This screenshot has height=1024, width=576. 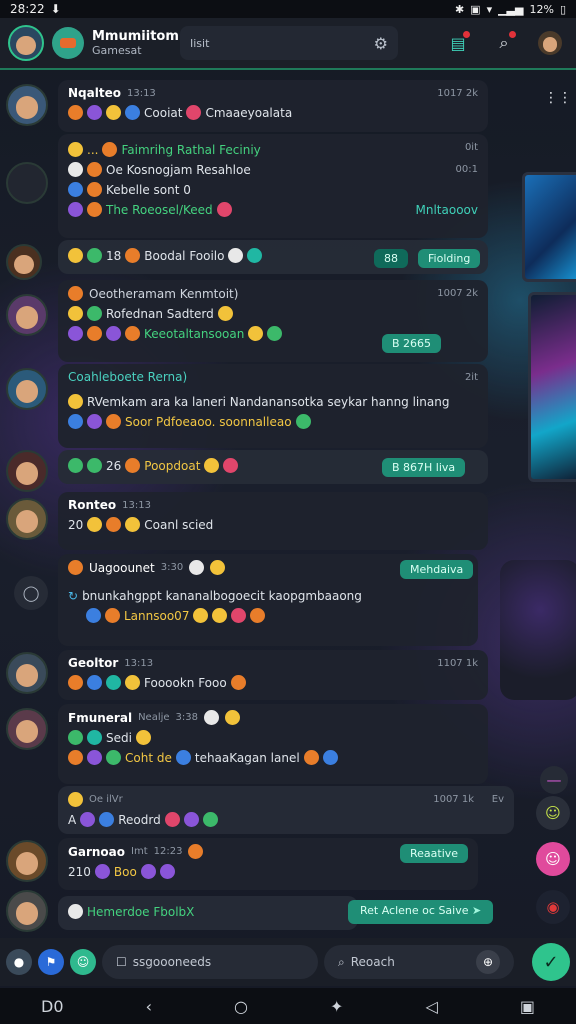 What do you see at coordinates (168, 851) in the screenshot?
I see `message-time: 12:23` at bounding box center [168, 851].